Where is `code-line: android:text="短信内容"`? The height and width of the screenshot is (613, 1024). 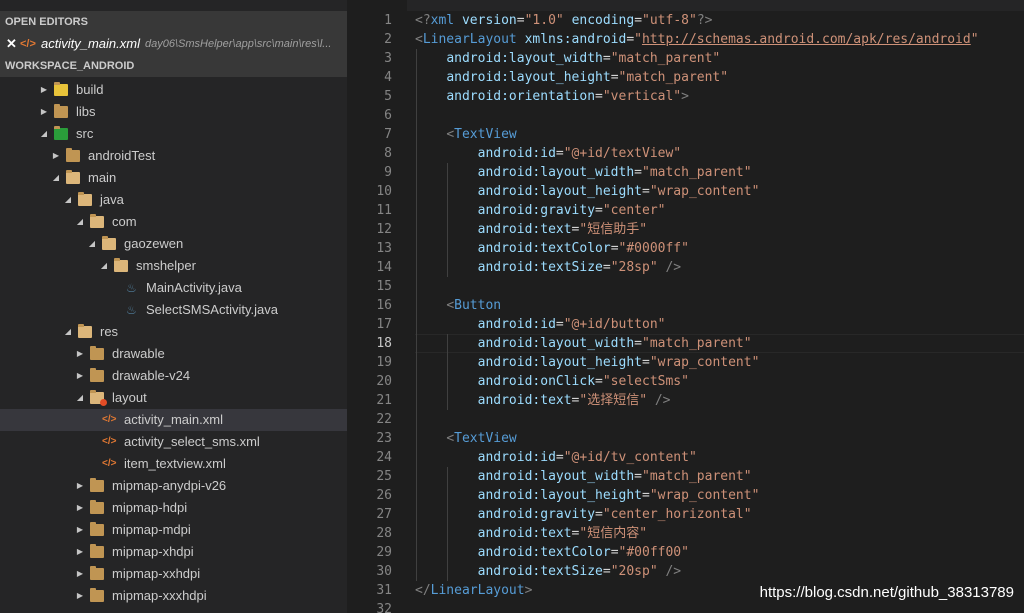 code-line: android:text="短信内容" is located at coordinates (531, 533).